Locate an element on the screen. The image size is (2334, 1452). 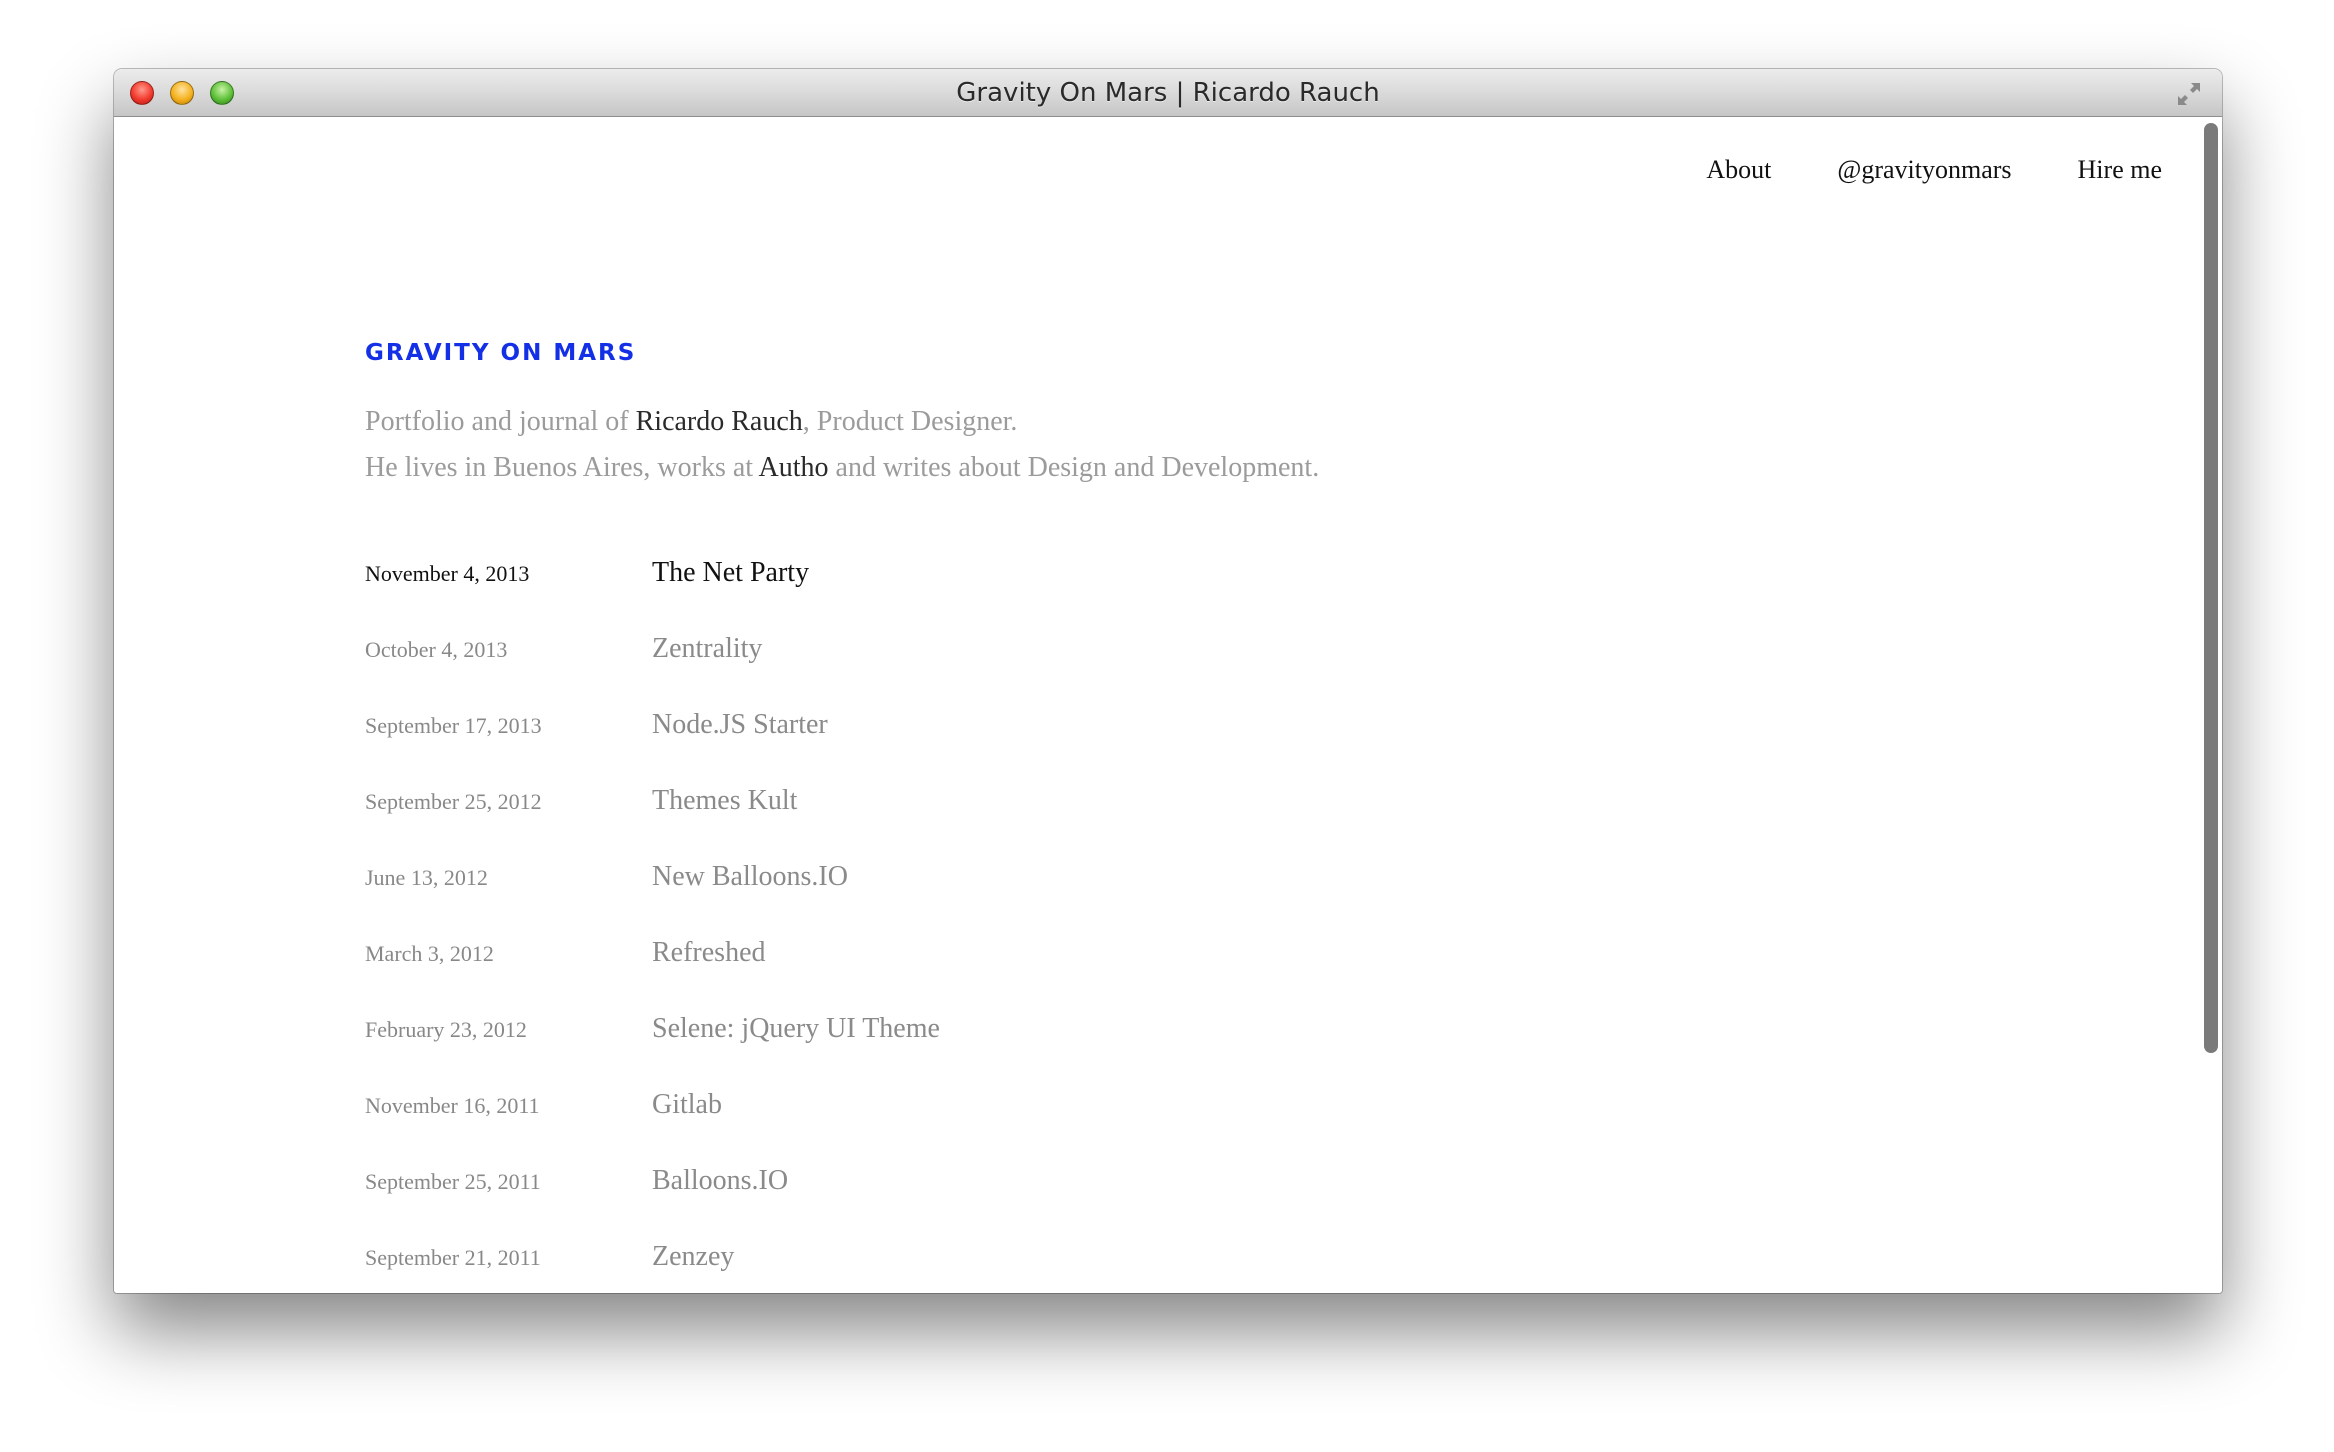
post-date: June 13, 2012 is located at coordinates (426, 877).